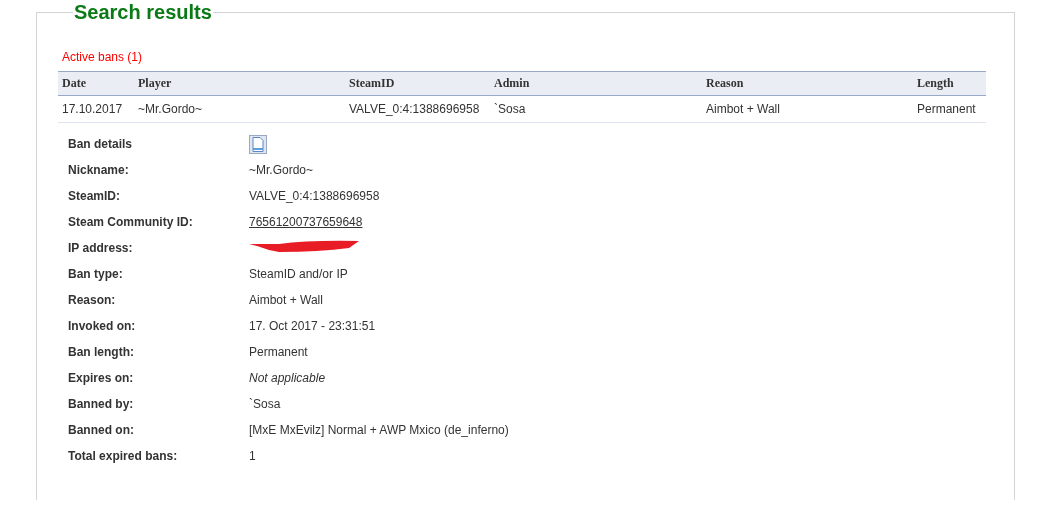  Describe the element at coordinates (96, 274) in the screenshot. I see `detail-label: Ban type:` at that location.